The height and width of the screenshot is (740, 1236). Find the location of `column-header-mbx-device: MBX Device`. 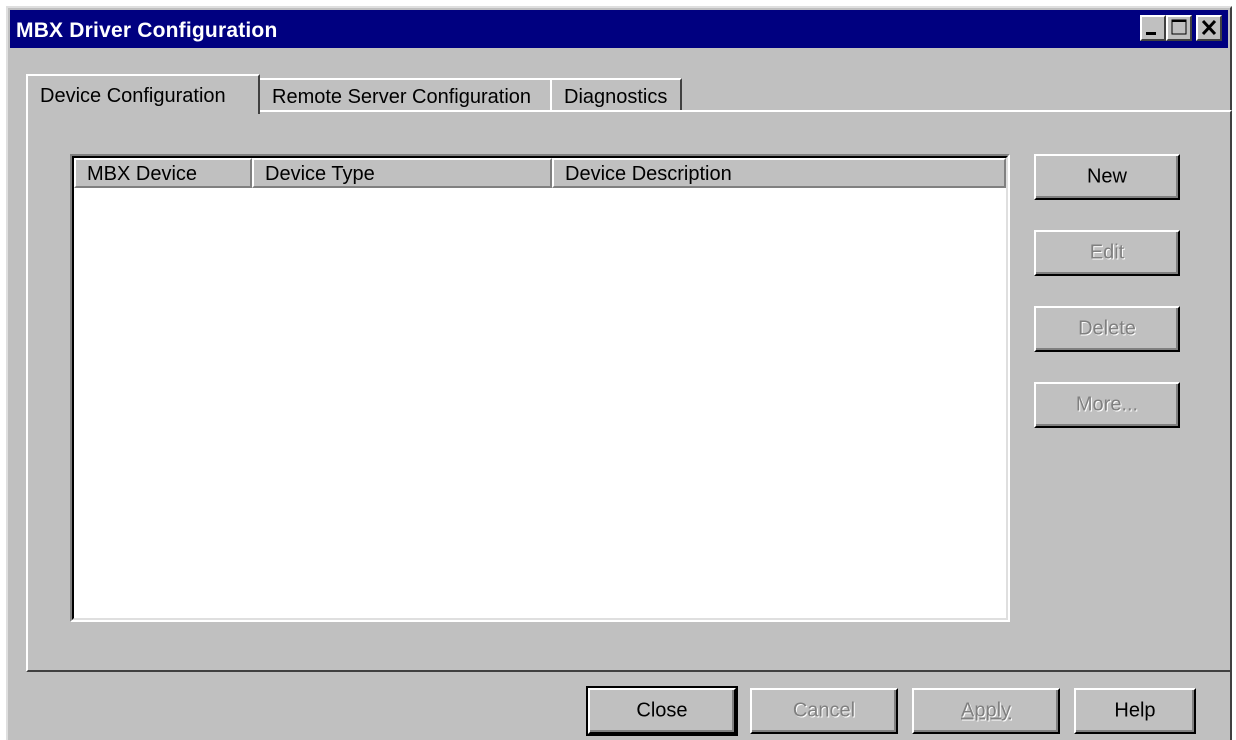

column-header-mbx-device: MBX Device is located at coordinates (163, 173).